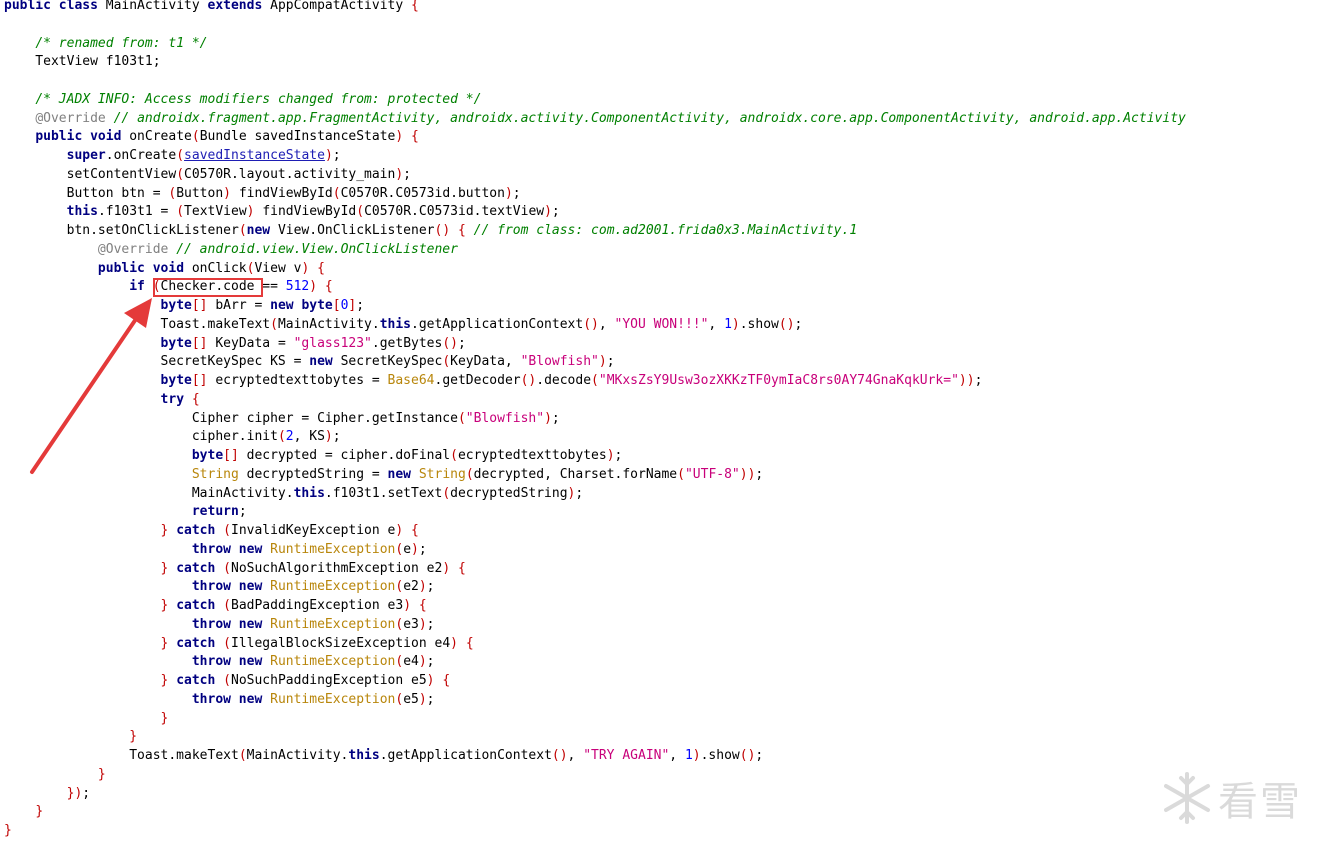  What do you see at coordinates (595, 550) in the screenshot?
I see `code-line: throw new RuntimeException(e);` at bounding box center [595, 550].